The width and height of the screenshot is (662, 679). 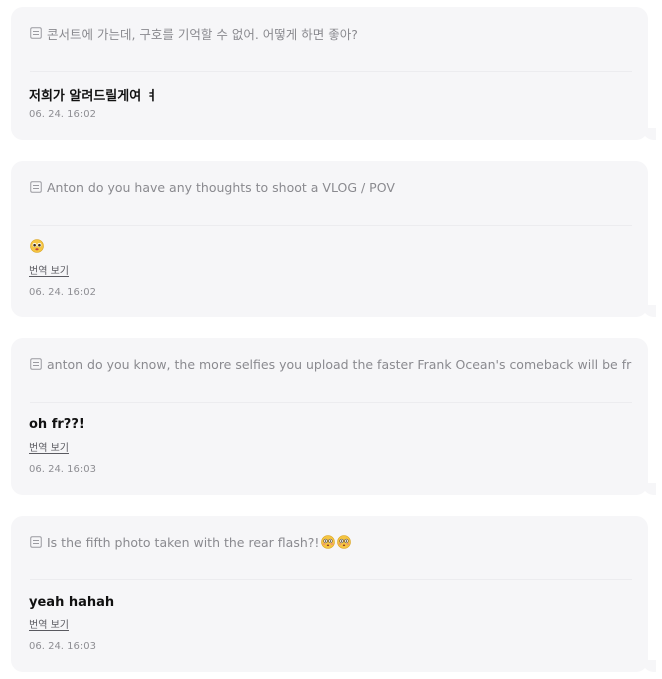 What do you see at coordinates (72, 602) in the screenshot?
I see `answer-text: yeah hahah` at bounding box center [72, 602].